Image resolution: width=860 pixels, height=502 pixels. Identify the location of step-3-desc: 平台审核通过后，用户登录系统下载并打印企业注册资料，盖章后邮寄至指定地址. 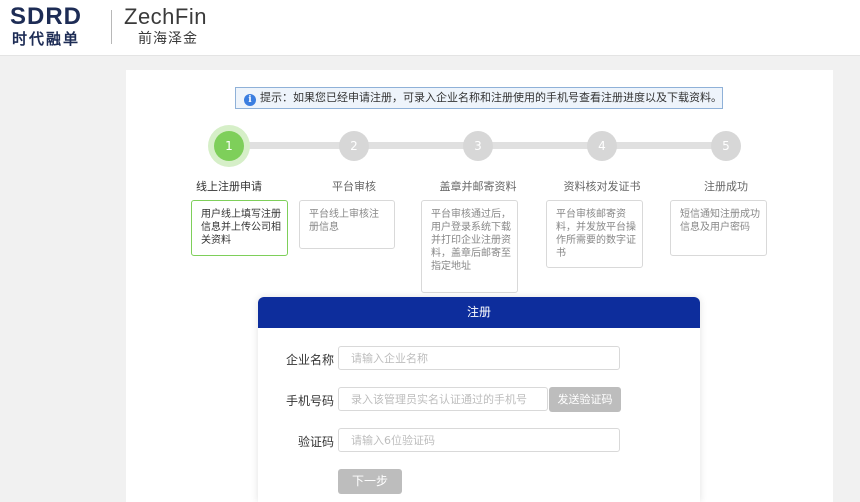
(469, 246).